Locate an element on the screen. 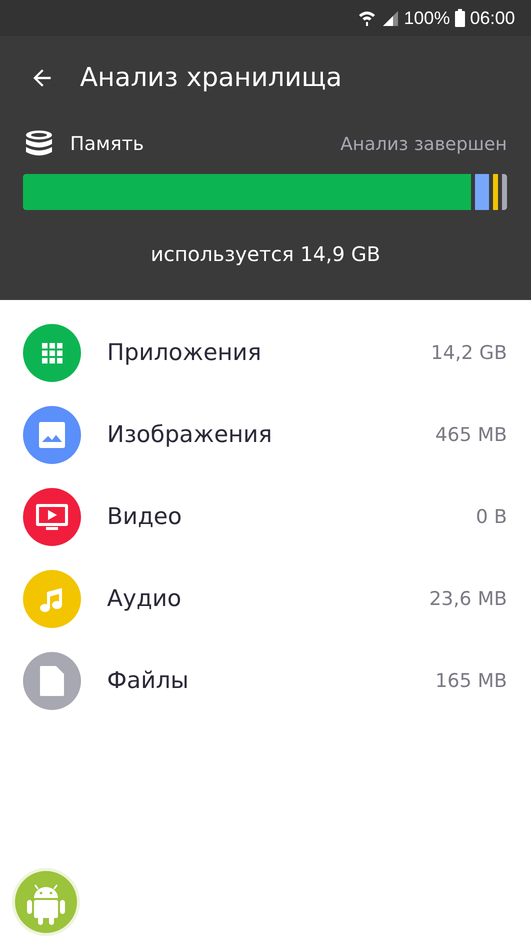 The height and width of the screenshot is (944, 531). category-size: 165 MB is located at coordinates (471, 681).